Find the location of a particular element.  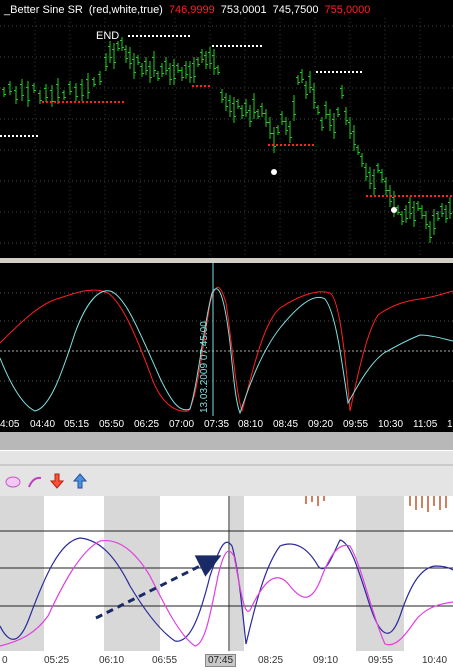

time-tick: 09:10 is located at coordinates (326, 660).